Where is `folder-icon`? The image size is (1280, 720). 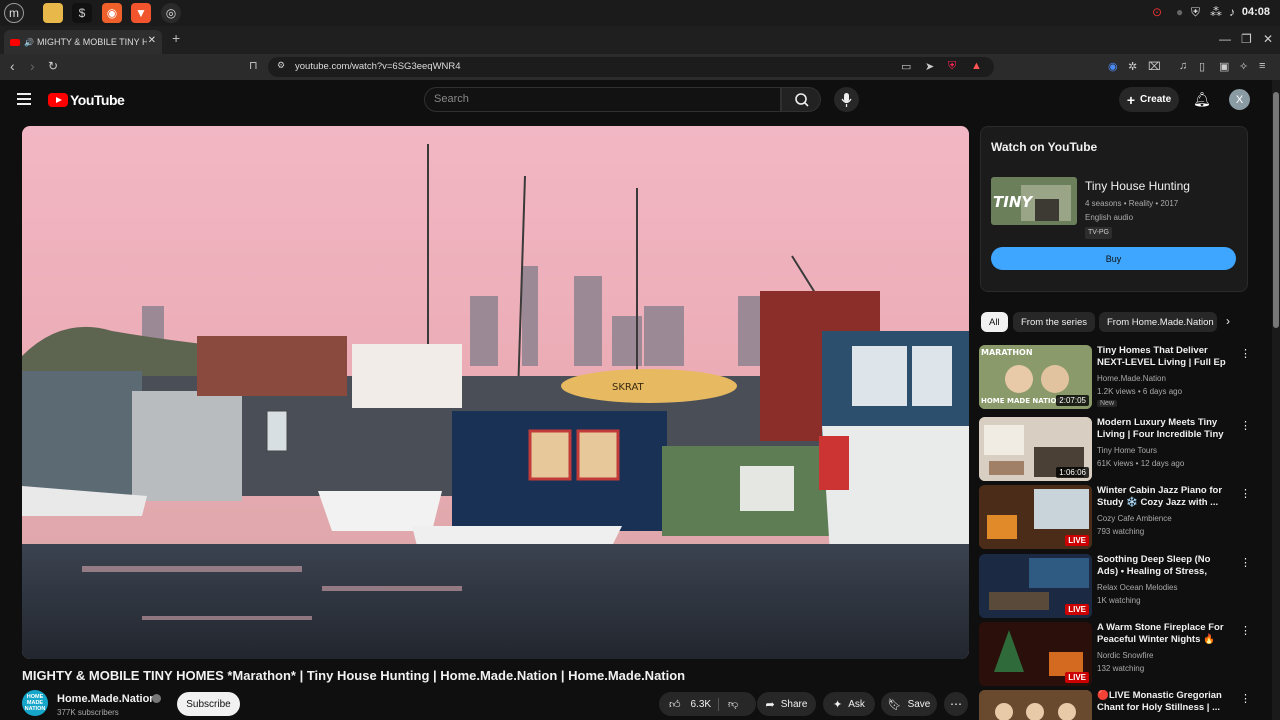 folder-icon is located at coordinates (53, 13).